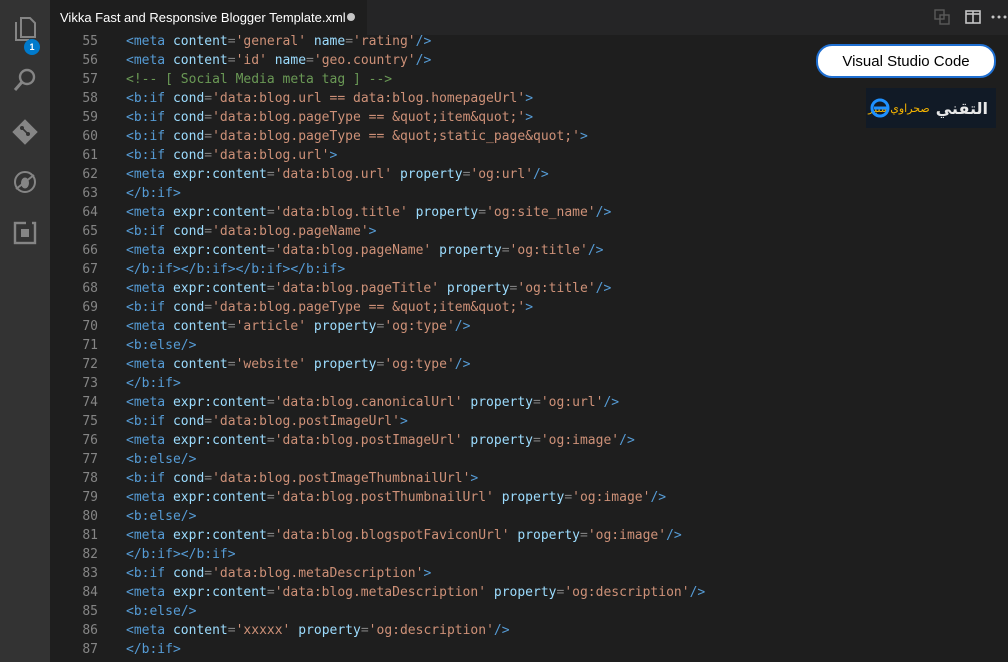  What do you see at coordinates (149, 421) in the screenshot?
I see `code-token: <b:if` at bounding box center [149, 421].